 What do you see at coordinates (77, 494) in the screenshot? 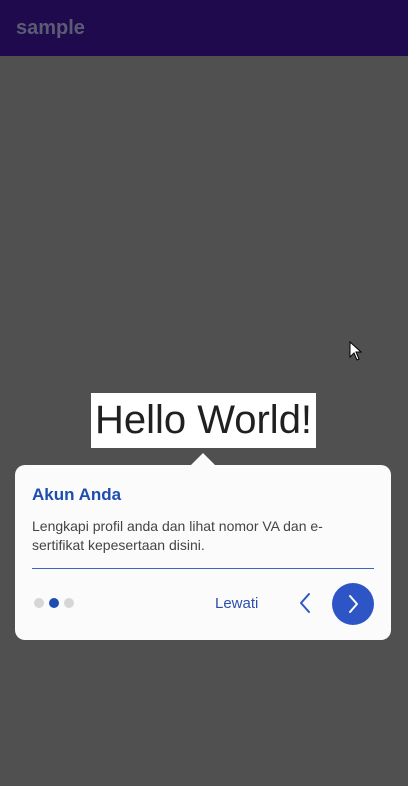
I see `tooltip-title: Akun Anda` at bounding box center [77, 494].